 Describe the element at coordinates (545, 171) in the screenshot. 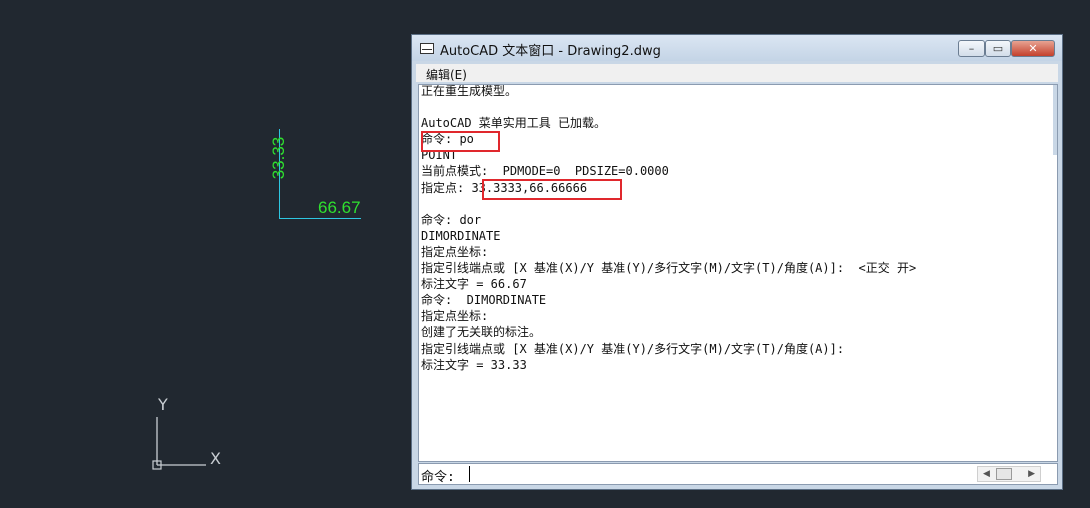

I see `history-line: 当前点模式: PDMODE=0 PDSIZE=0.0000` at that location.